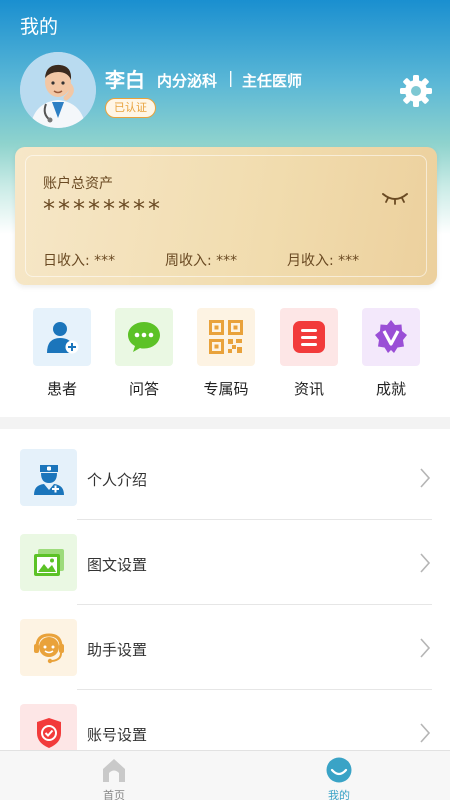  Describe the element at coordinates (79, 261) in the screenshot. I see `daily-income: 日收入: ***` at that location.